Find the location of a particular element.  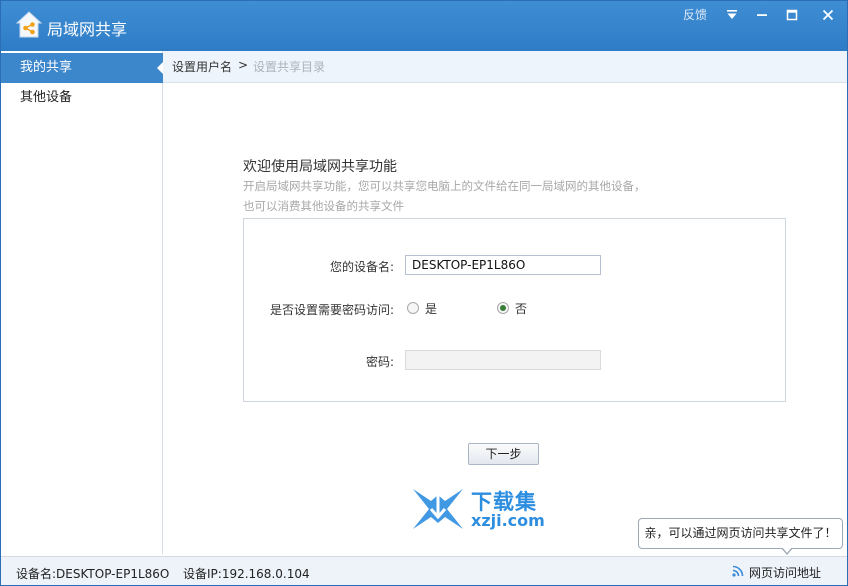

password-field is located at coordinates (503, 360).